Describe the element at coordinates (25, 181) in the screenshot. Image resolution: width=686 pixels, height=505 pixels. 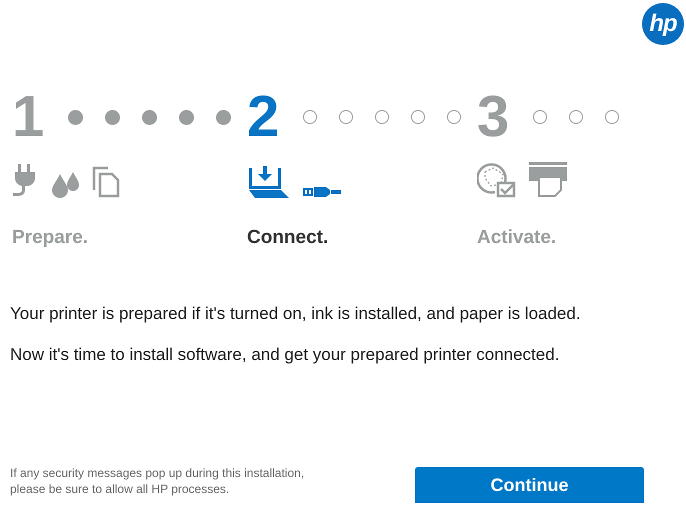
I see `plug-icon` at that location.